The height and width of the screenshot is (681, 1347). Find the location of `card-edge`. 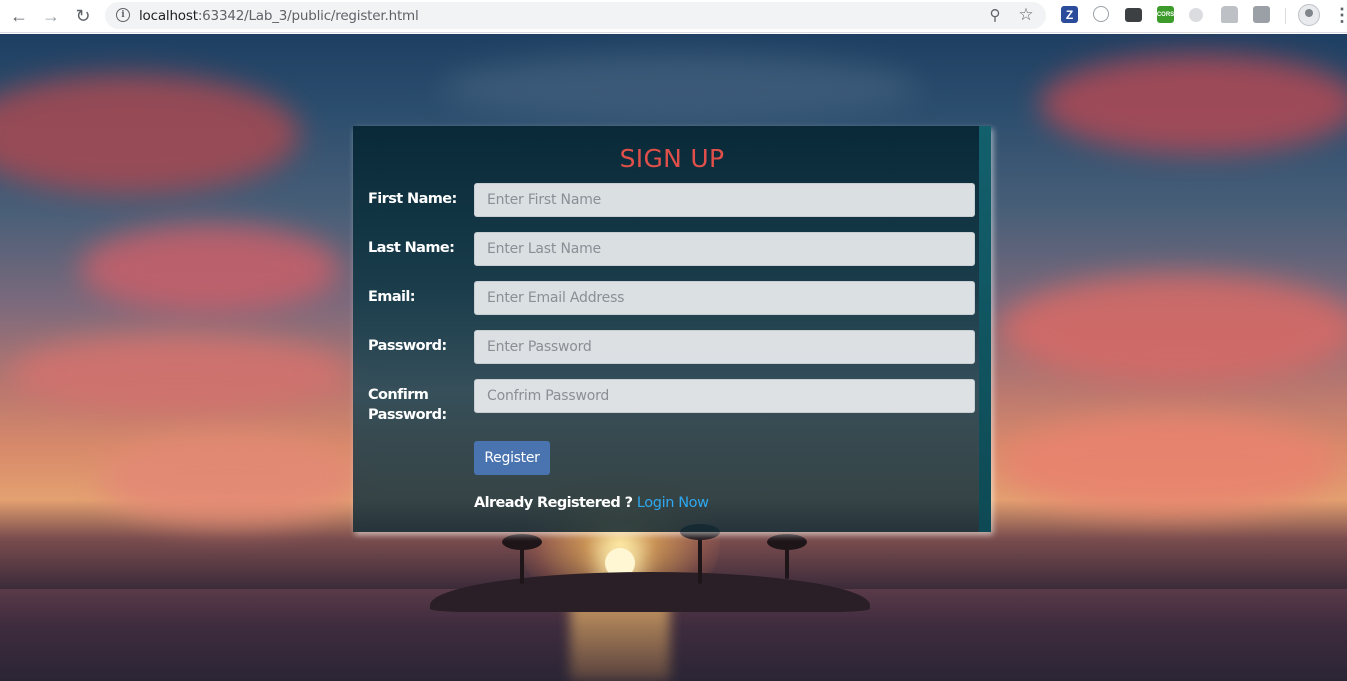

card-edge is located at coordinates (985, 329).